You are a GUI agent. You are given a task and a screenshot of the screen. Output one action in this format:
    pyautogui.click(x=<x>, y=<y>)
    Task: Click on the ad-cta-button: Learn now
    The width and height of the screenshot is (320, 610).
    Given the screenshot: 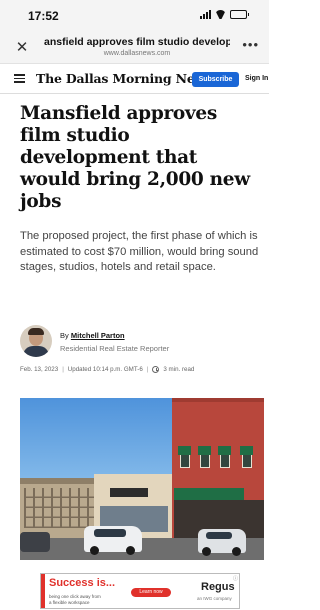 What is the action you would take?
    pyautogui.click(x=151, y=592)
    